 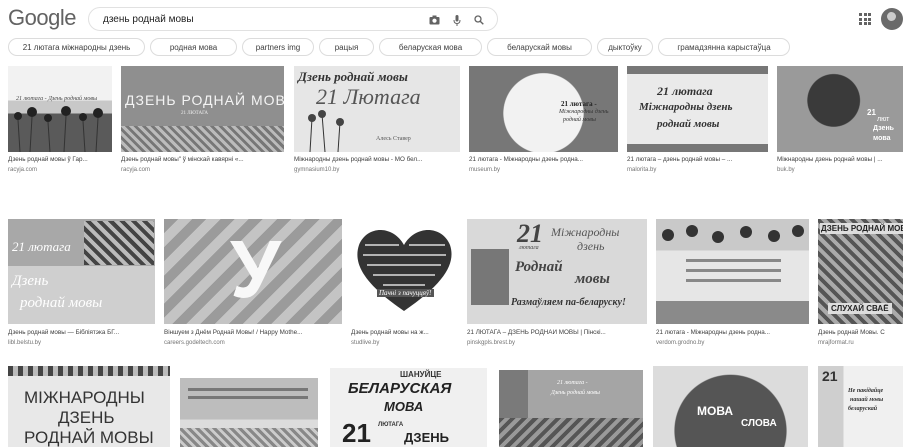 What do you see at coordinates (840, 109) in the screenshot?
I see `result-thumbnail: 21 лют Дзень мова` at bounding box center [840, 109].